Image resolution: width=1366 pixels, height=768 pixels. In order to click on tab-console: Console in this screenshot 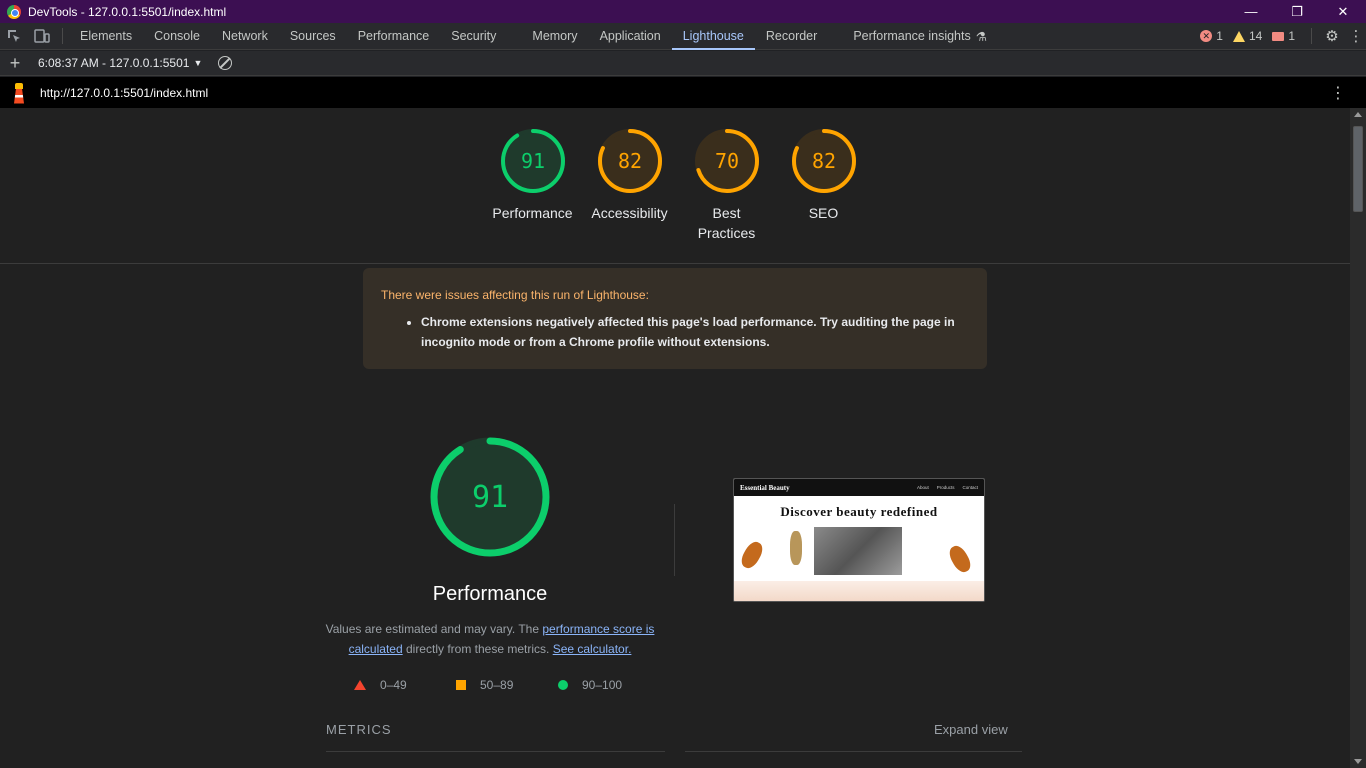, I will do `click(177, 36)`.